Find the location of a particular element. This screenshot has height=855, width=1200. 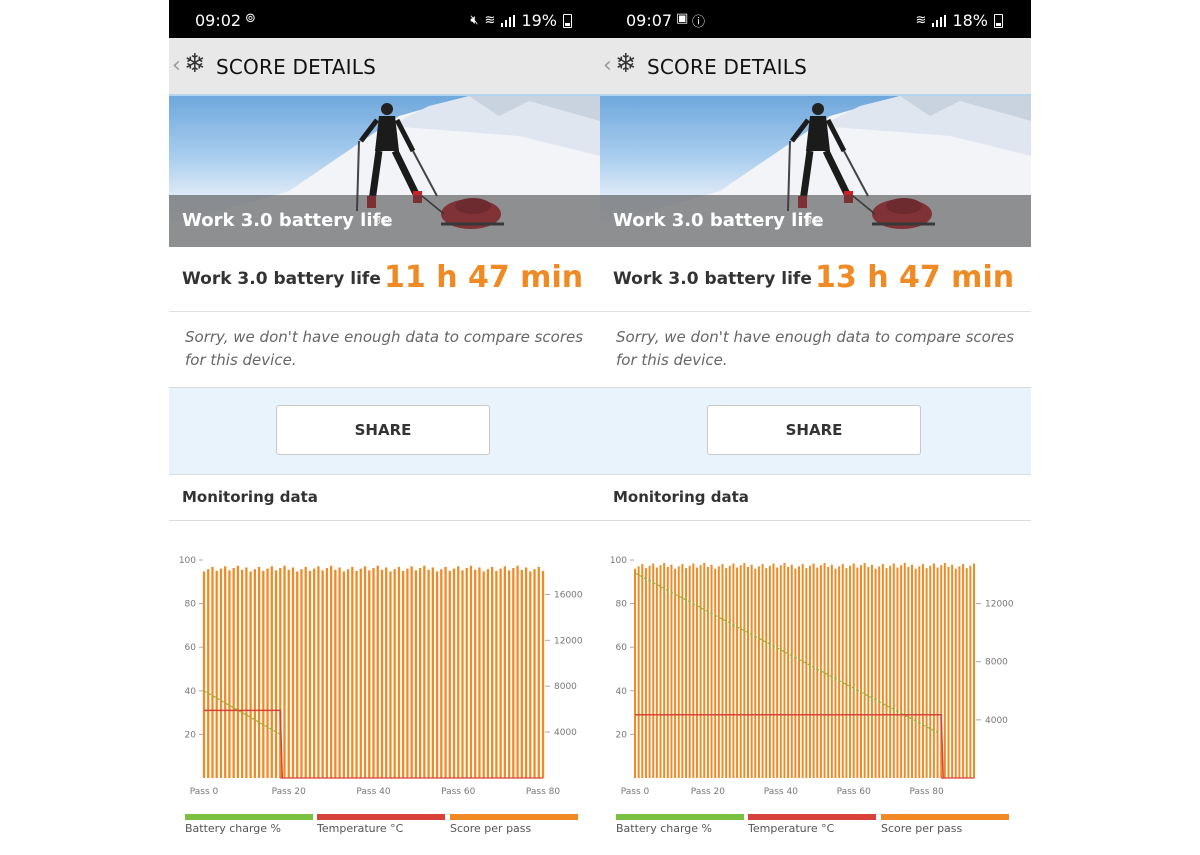

status-time: 09:07 is located at coordinates (649, 20).